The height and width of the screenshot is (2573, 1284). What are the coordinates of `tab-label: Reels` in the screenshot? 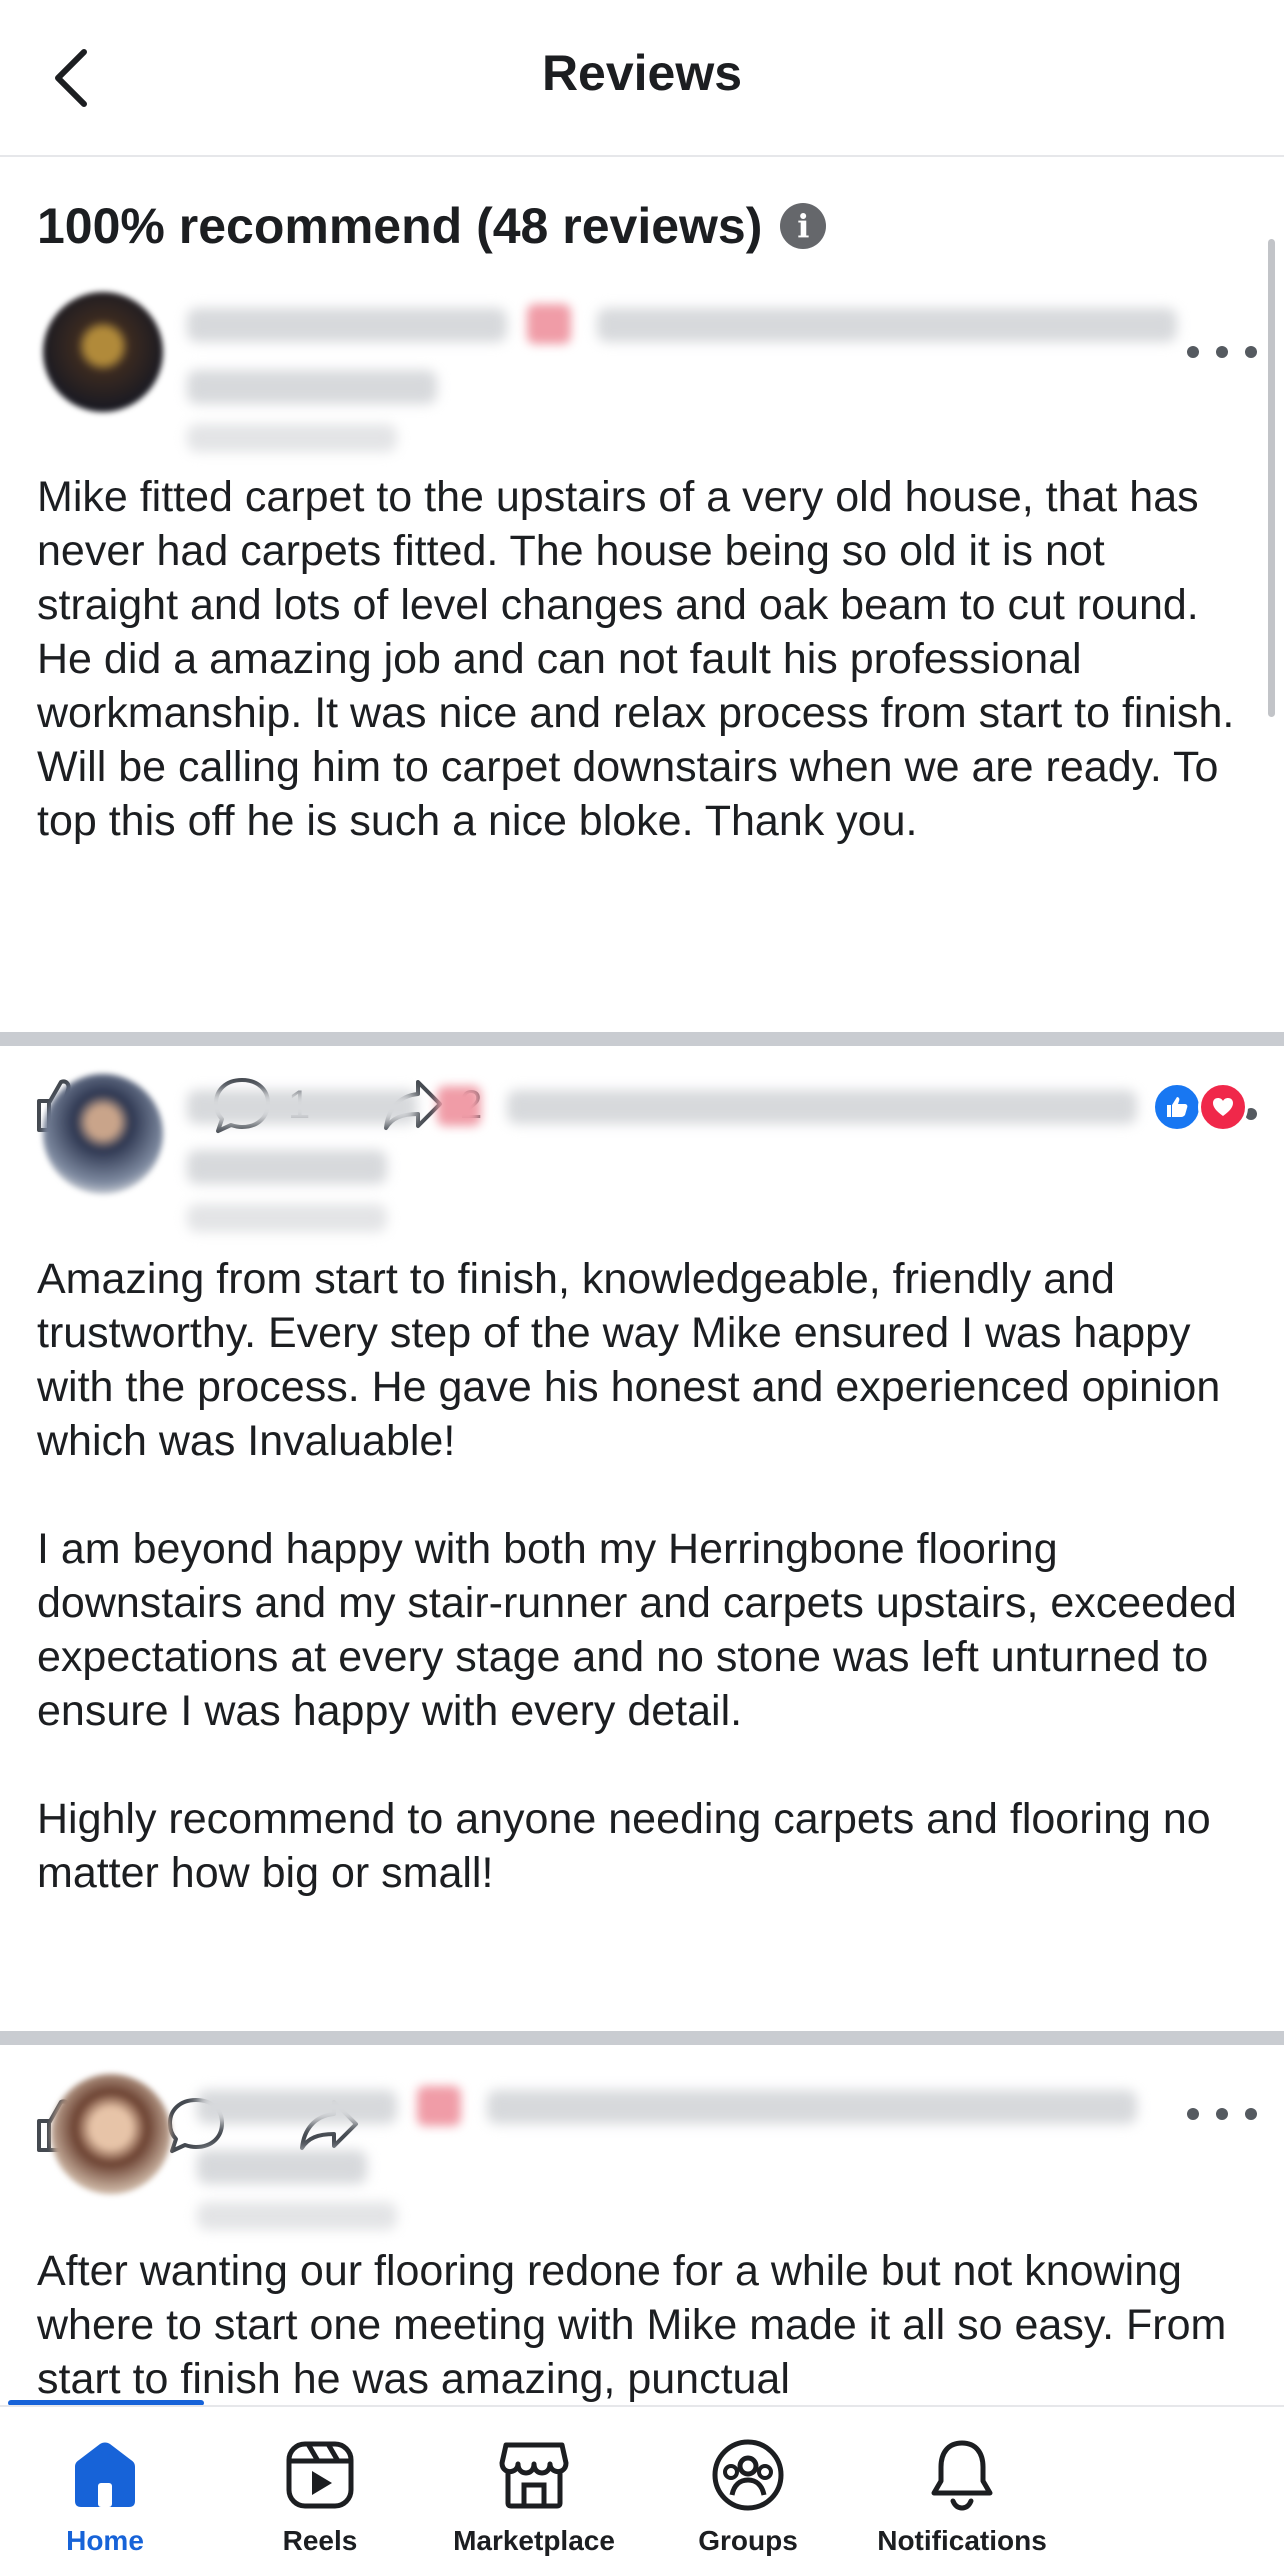 It's located at (320, 2540).